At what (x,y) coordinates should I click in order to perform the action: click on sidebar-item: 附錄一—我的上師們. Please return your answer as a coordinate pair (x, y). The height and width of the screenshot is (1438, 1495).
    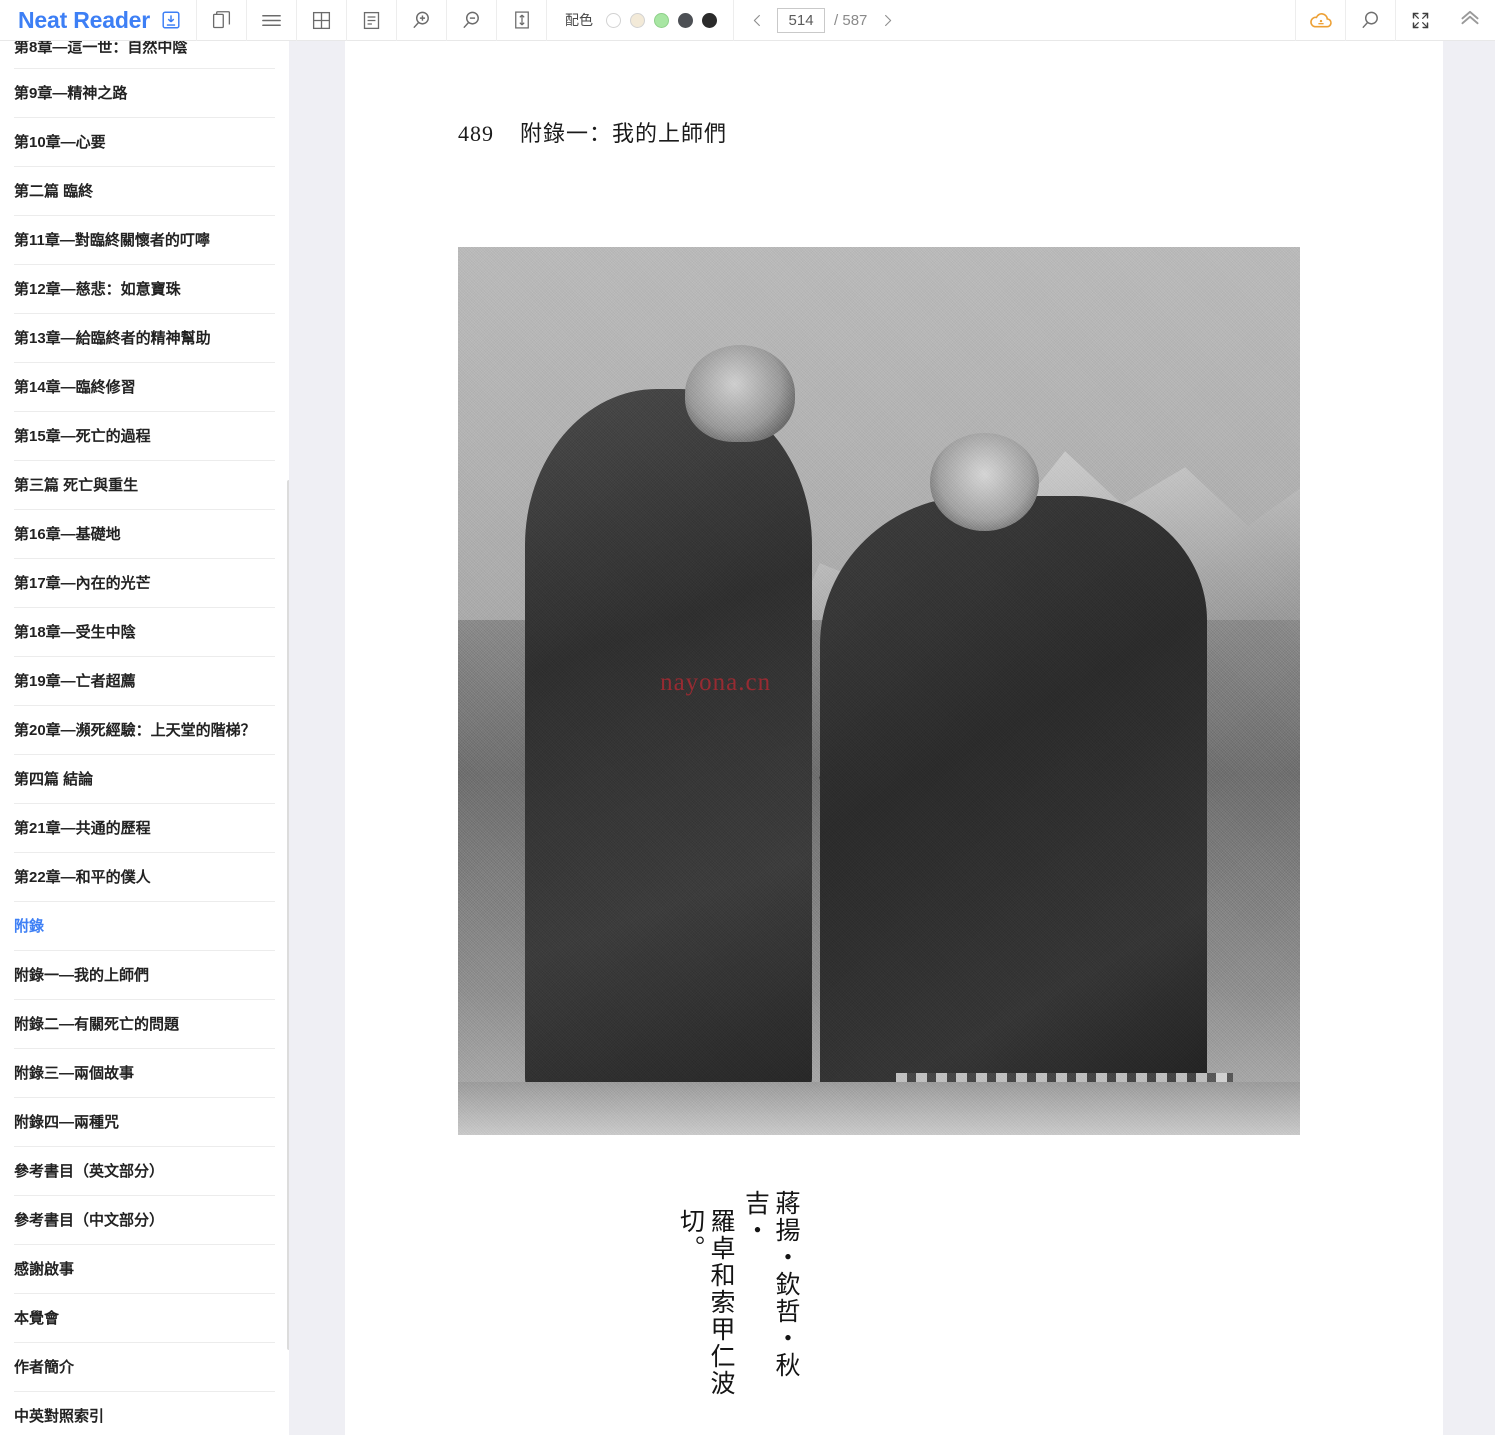
    Looking at the image, I should click on (144, 975).